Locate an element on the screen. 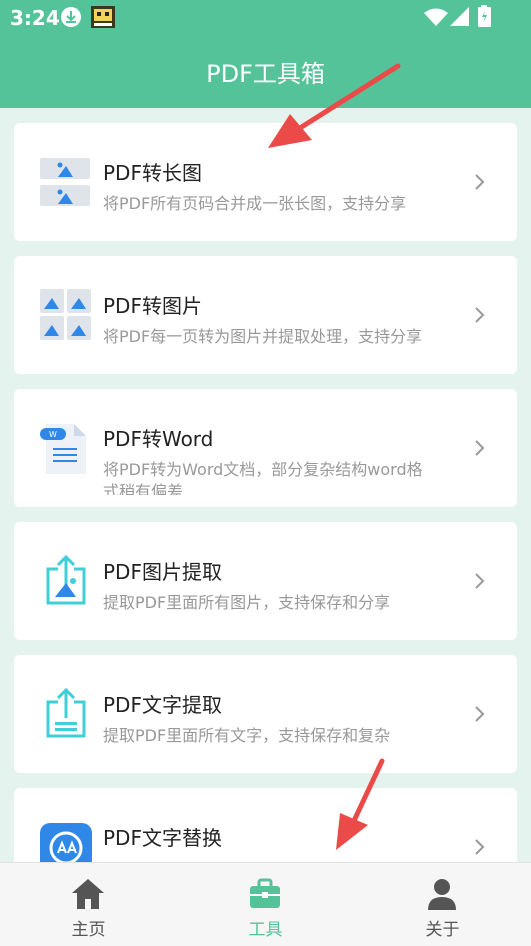 This screenshot has width=531, height=946. battery-icon is located at coordinates (484, 16).